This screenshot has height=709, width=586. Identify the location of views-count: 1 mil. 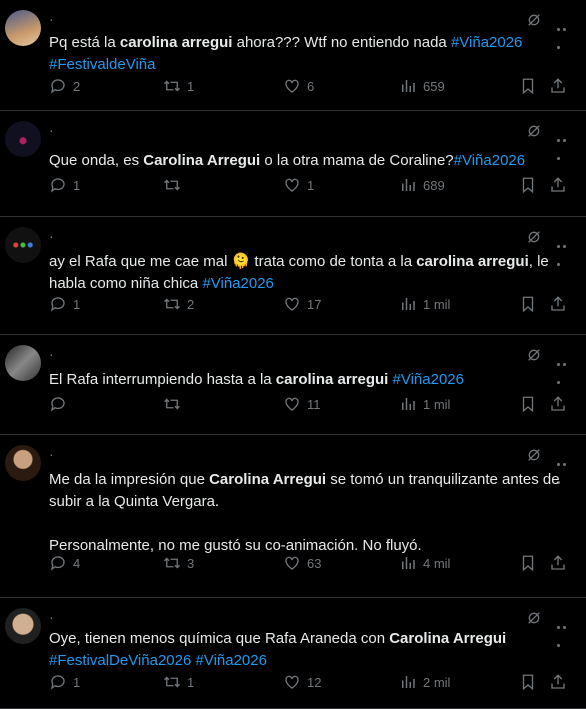
(437, 304).